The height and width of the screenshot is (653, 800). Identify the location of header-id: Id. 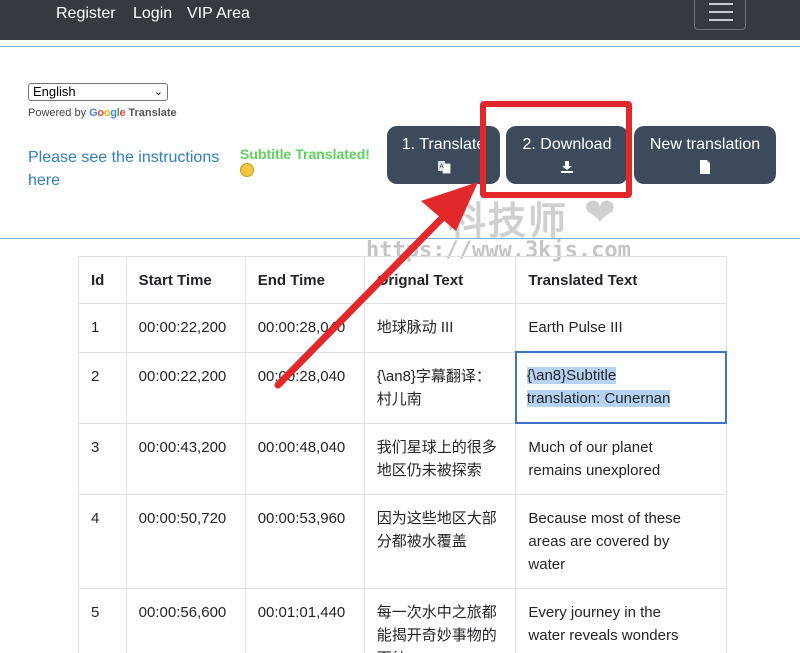
(102, 280).